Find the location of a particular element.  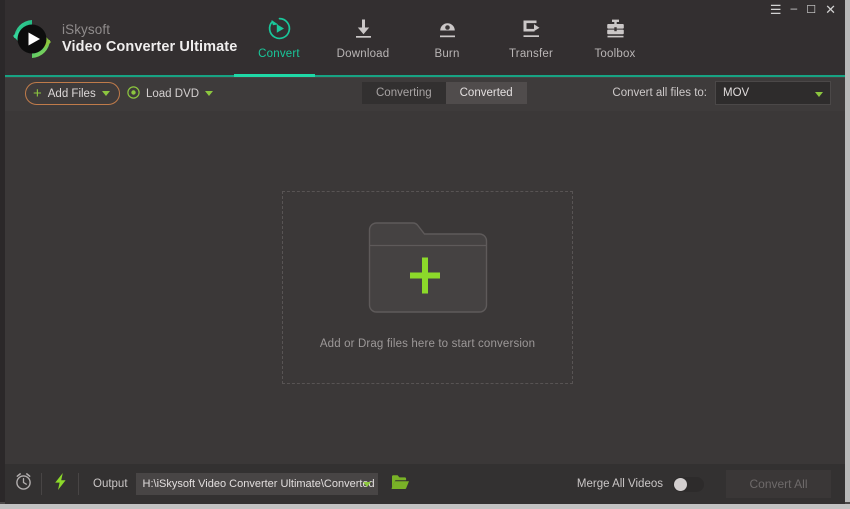

nav-label-convert: Convert is located at coordinates (279, 54).